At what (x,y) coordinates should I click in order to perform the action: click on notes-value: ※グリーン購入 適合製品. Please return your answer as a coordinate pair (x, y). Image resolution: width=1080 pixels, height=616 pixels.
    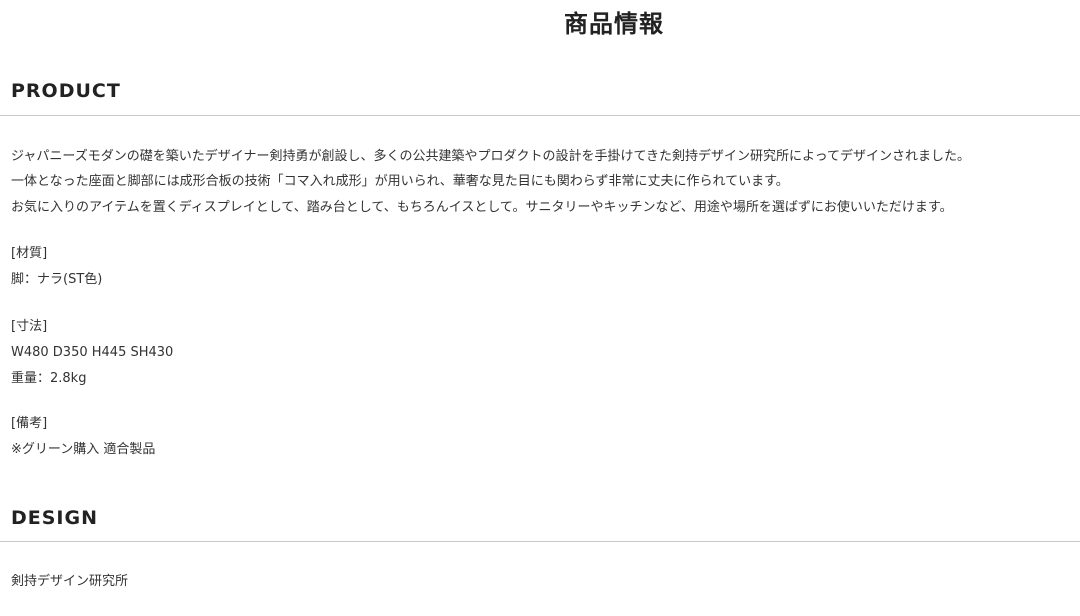
    Looking at the image, I should click on (83, 449).